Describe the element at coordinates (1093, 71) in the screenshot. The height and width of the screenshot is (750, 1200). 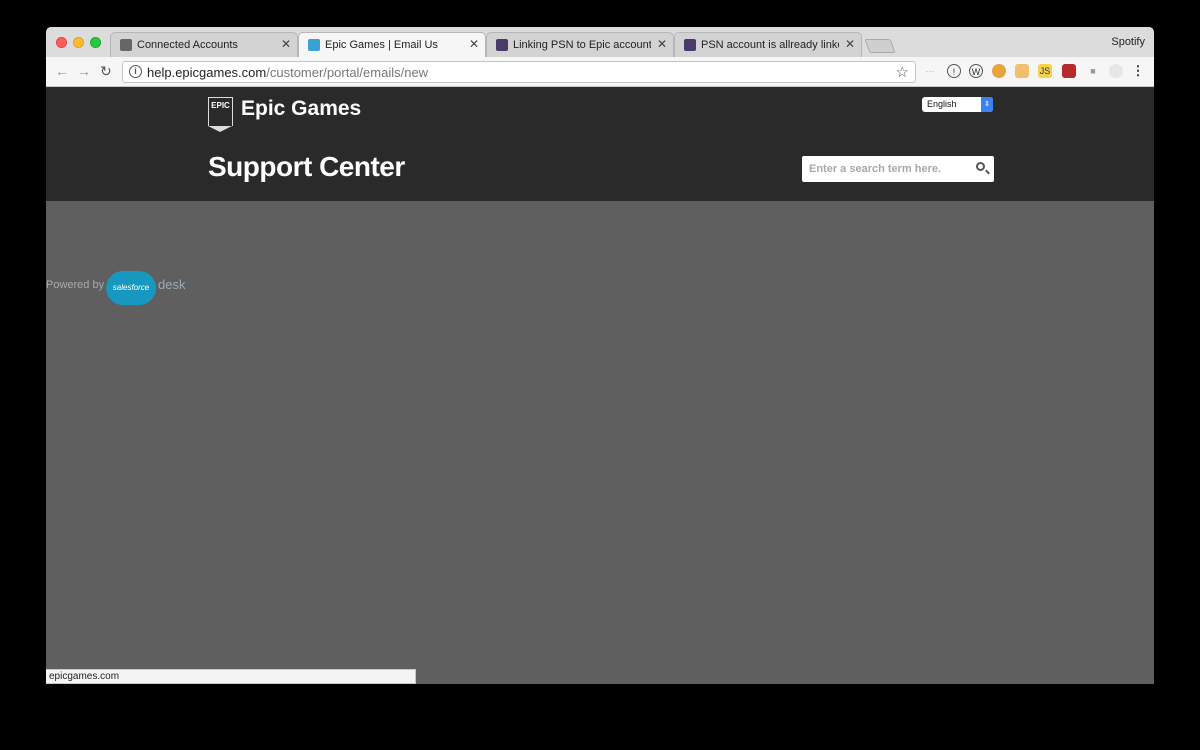
I see `camera-extension-icon: ■` at that location.